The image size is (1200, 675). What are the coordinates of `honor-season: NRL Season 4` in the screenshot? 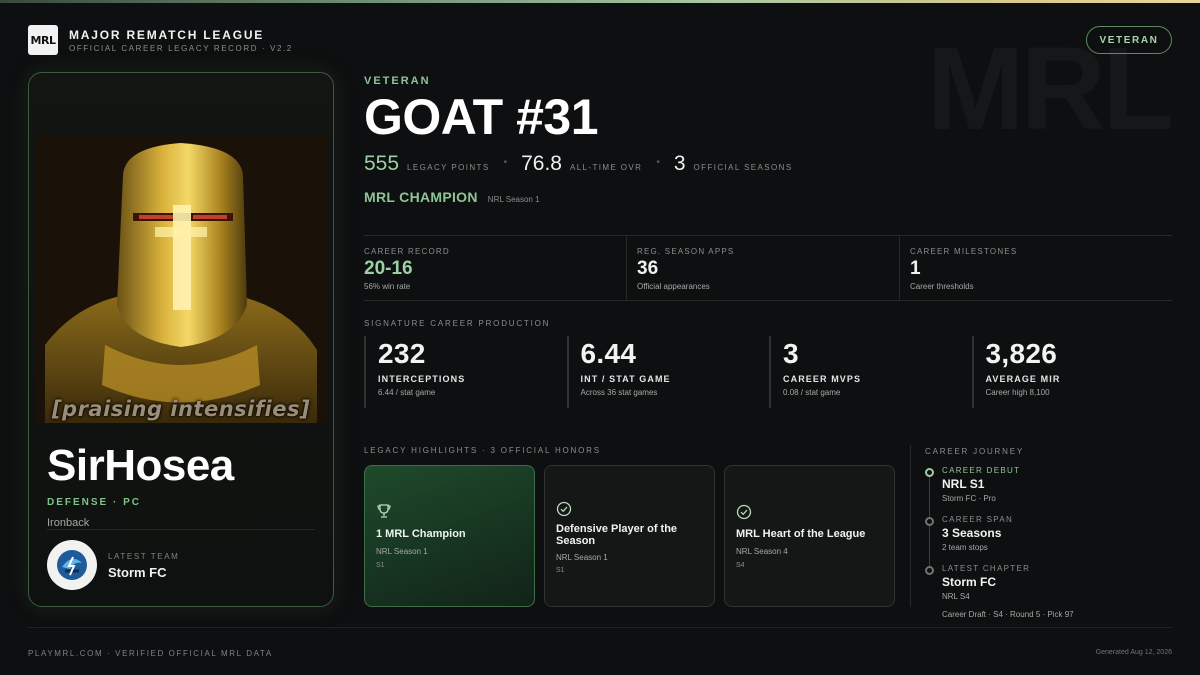 It's located at (762, 551).